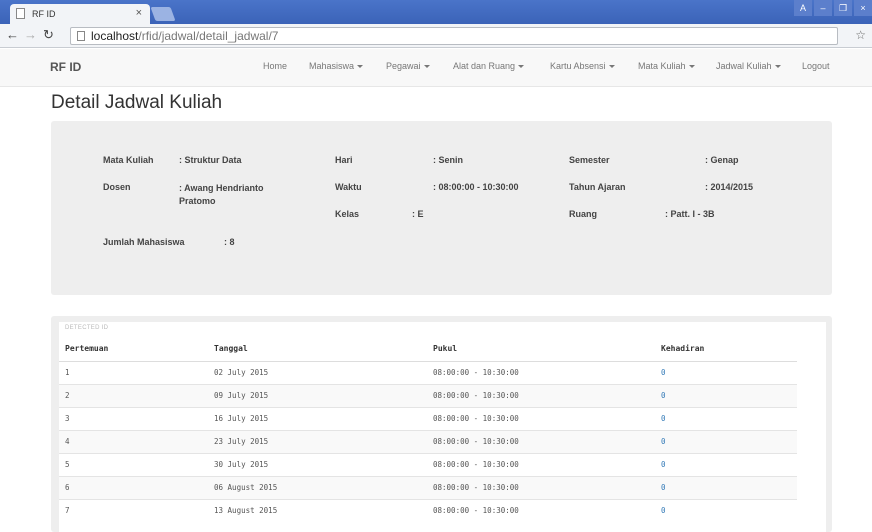 The width and height of the screenshot is (872, 532). I want to click on forward-arrow-icon: →, so click(30, 34).